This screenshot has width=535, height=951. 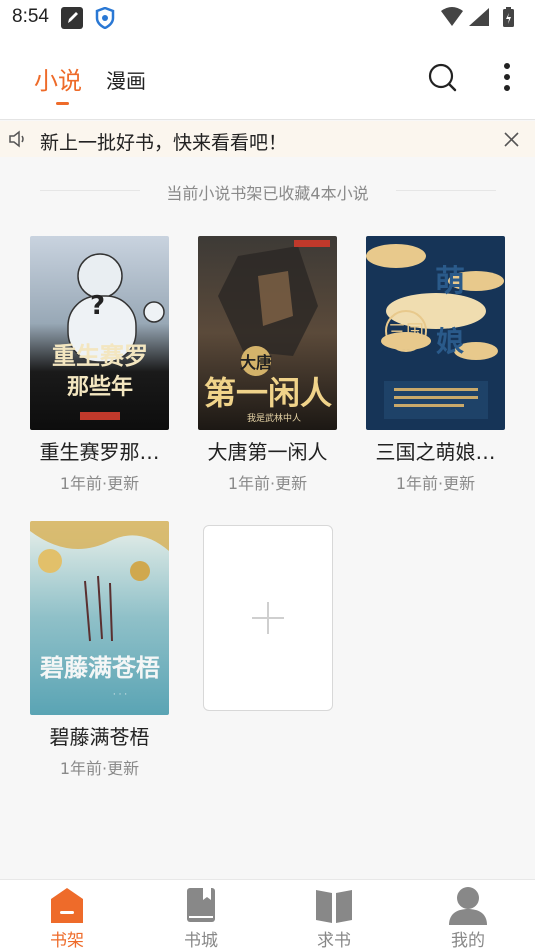 I want to click on nav-profile: 我的, so click(x=468, y=915).